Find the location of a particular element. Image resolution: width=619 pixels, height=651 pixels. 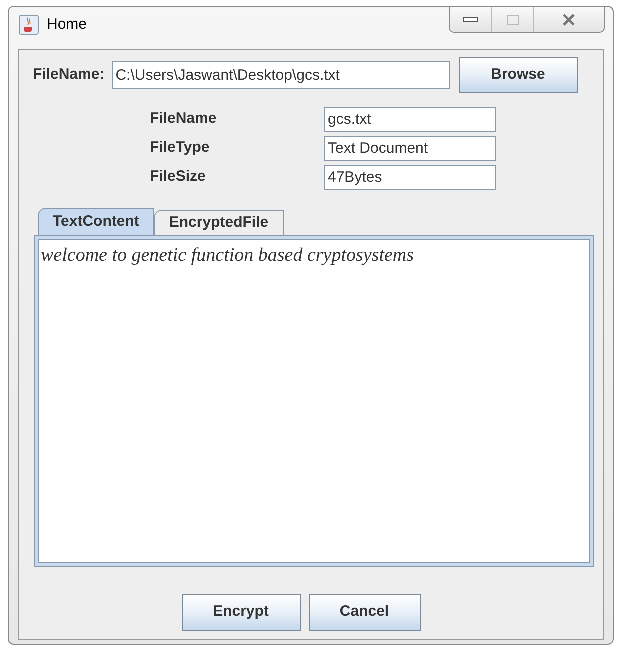

maximize-icon is located at coordinates (512, 19).